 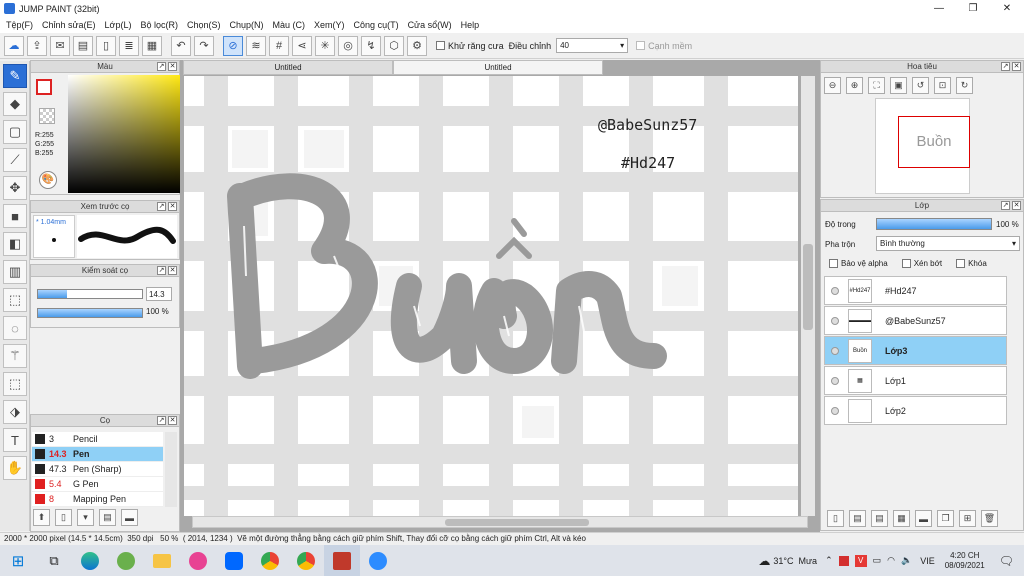 What do you see at coordinates (891, 560) in the screenshot?
I see `wifi-icon: ◠` at bounding box center [891, 560].